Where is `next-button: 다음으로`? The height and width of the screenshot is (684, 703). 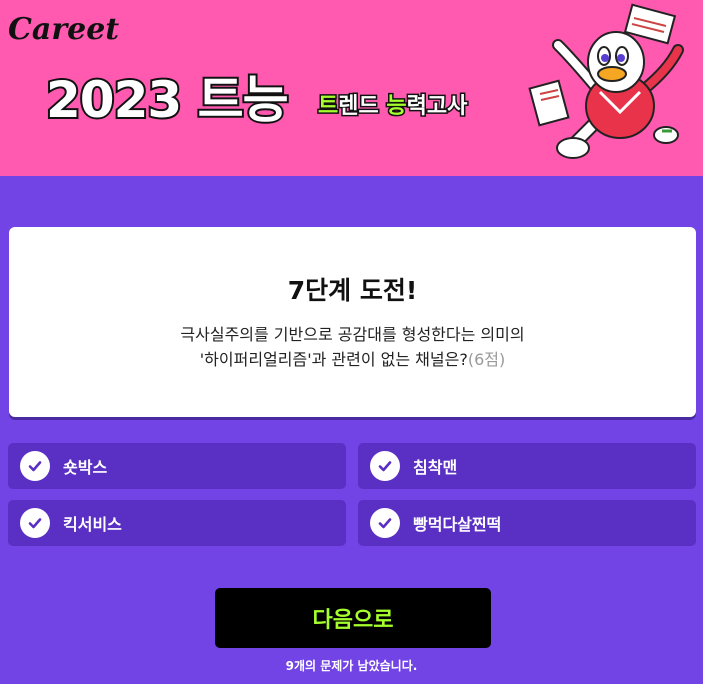
next-button: 다음으로 is located at coordinates (353, 618).